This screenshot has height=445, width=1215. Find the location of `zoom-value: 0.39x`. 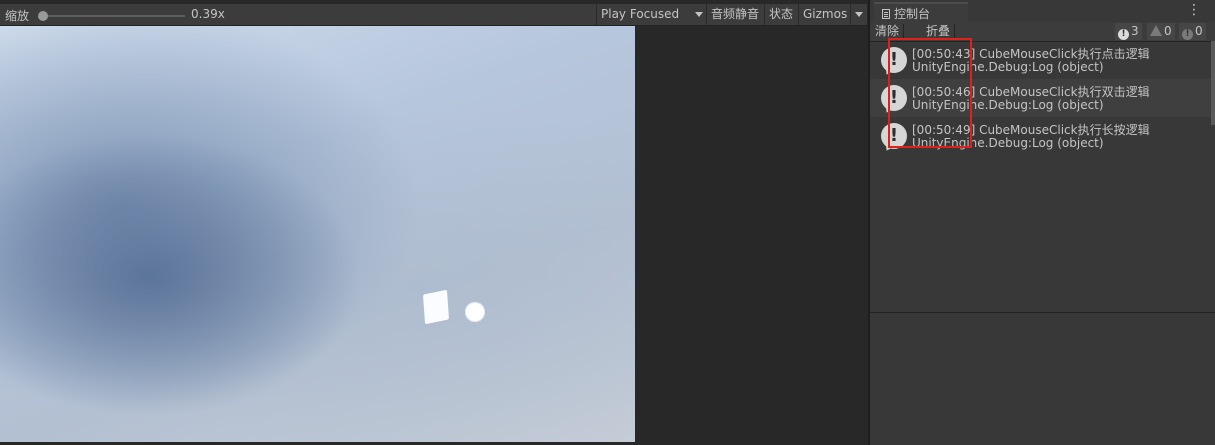

zoom-value: 0.39x is located at coordinates (208, 14).